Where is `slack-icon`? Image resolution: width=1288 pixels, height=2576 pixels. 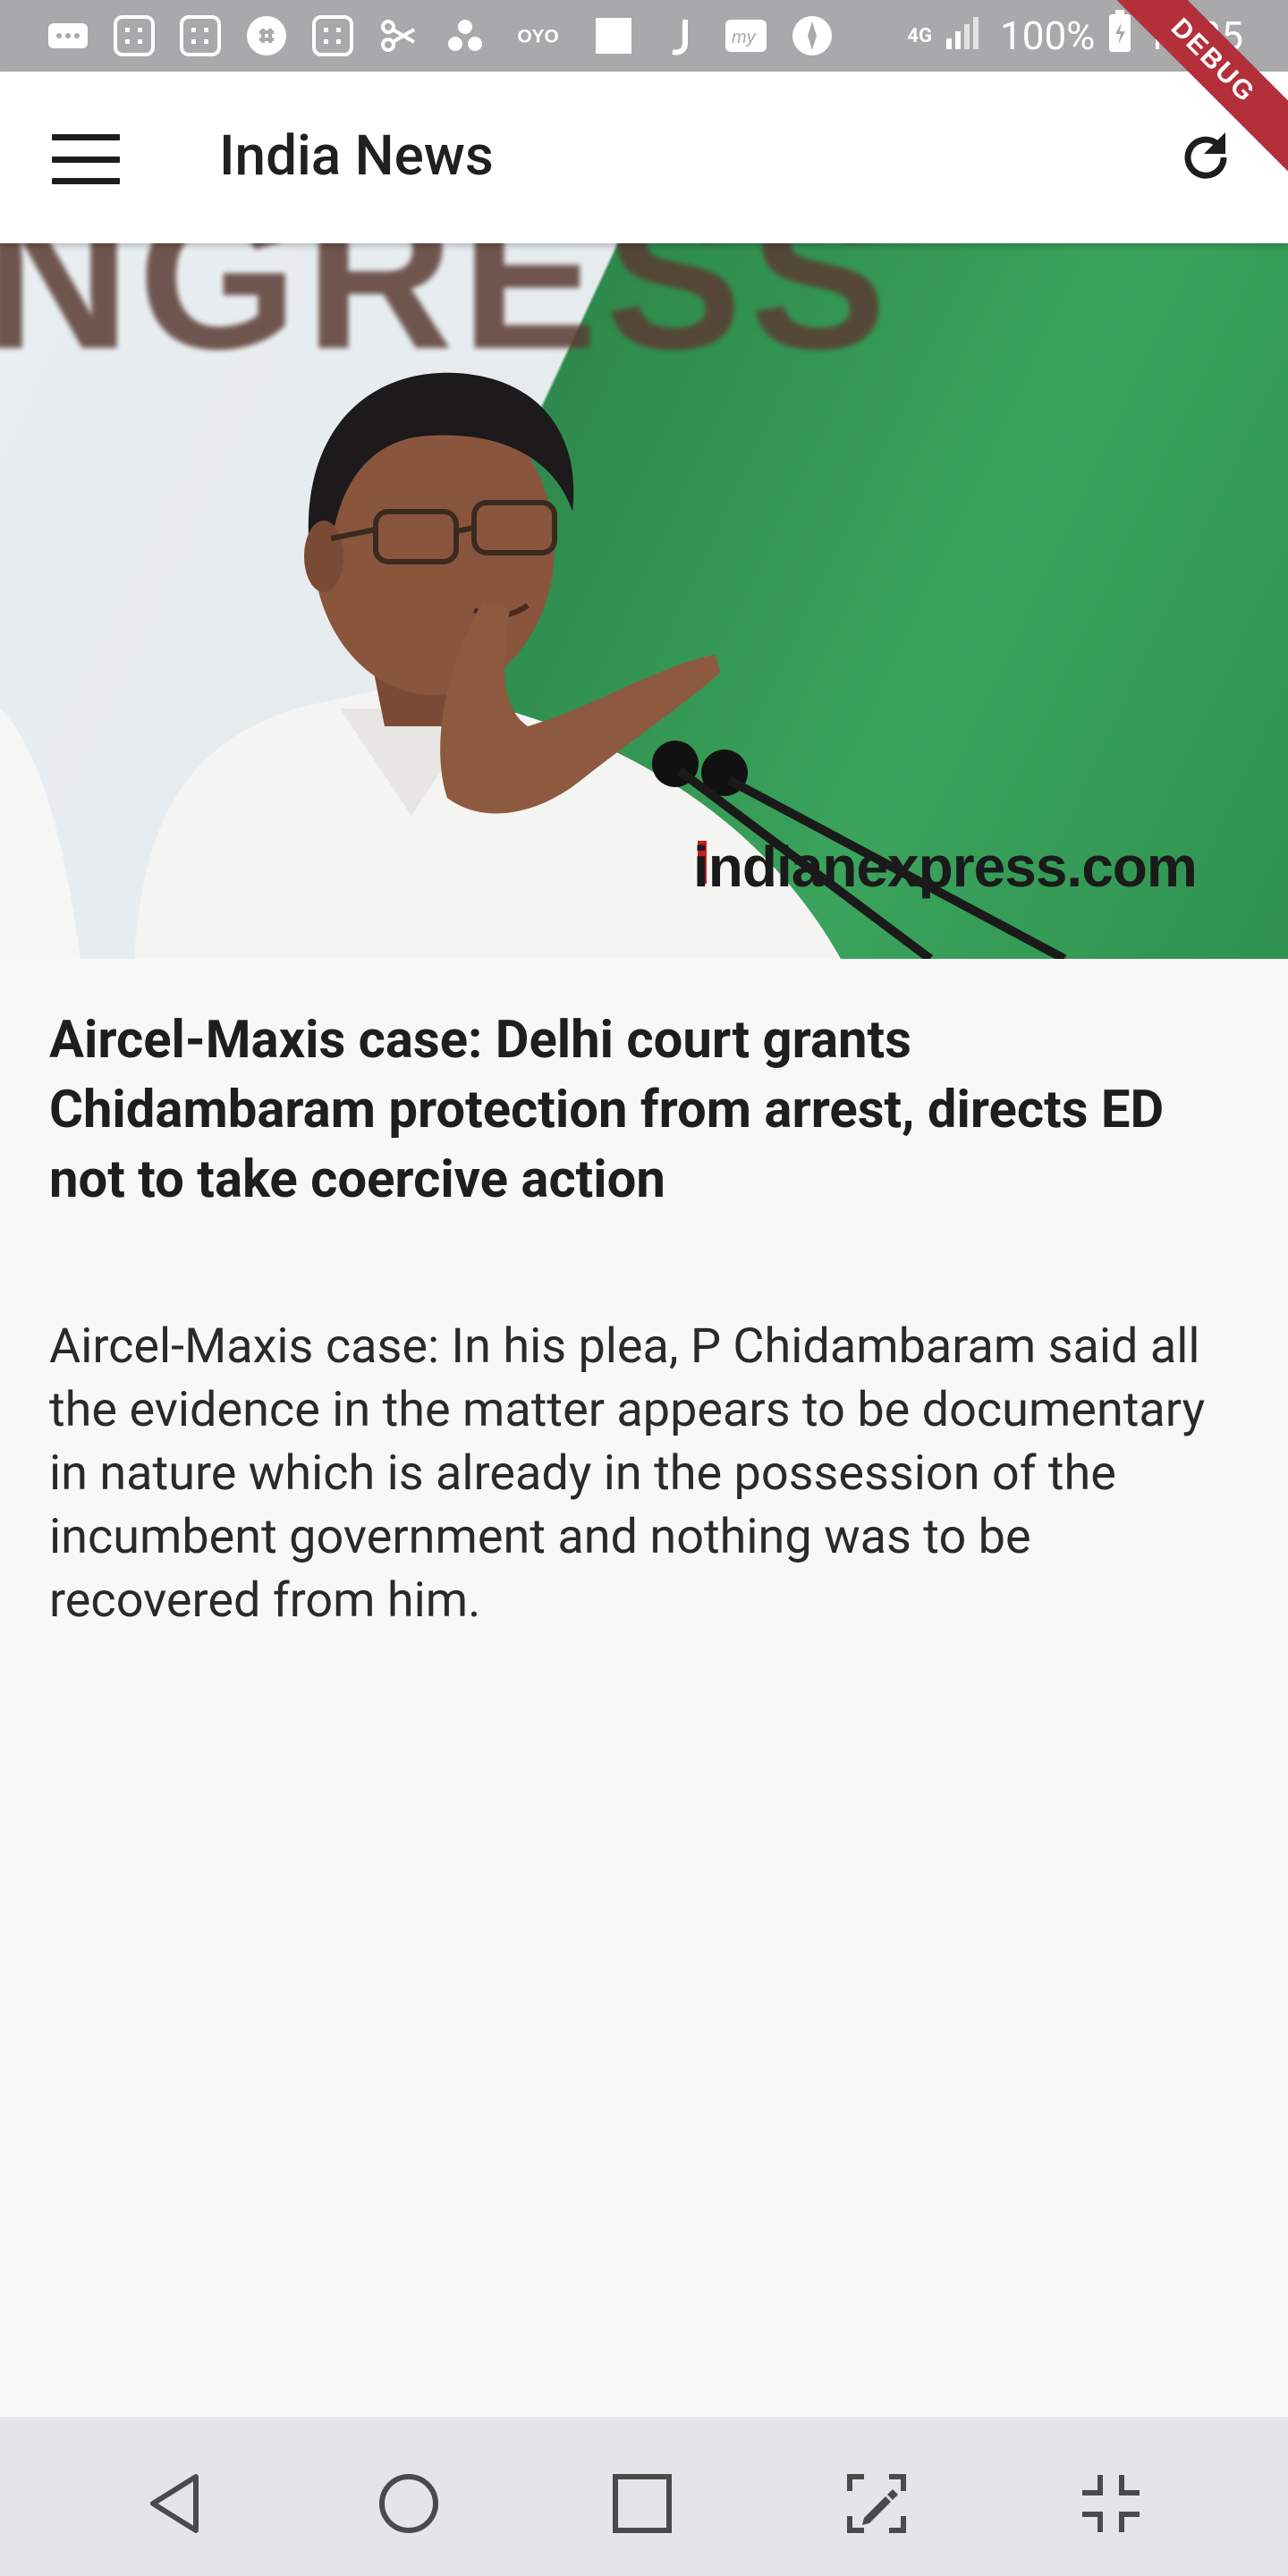
slack-icon is located at coordinates (266, 36).